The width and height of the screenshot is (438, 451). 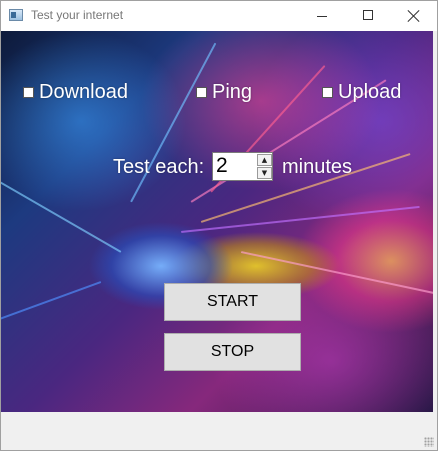 I want to click on maximize-button, so click(x=368, y=16).